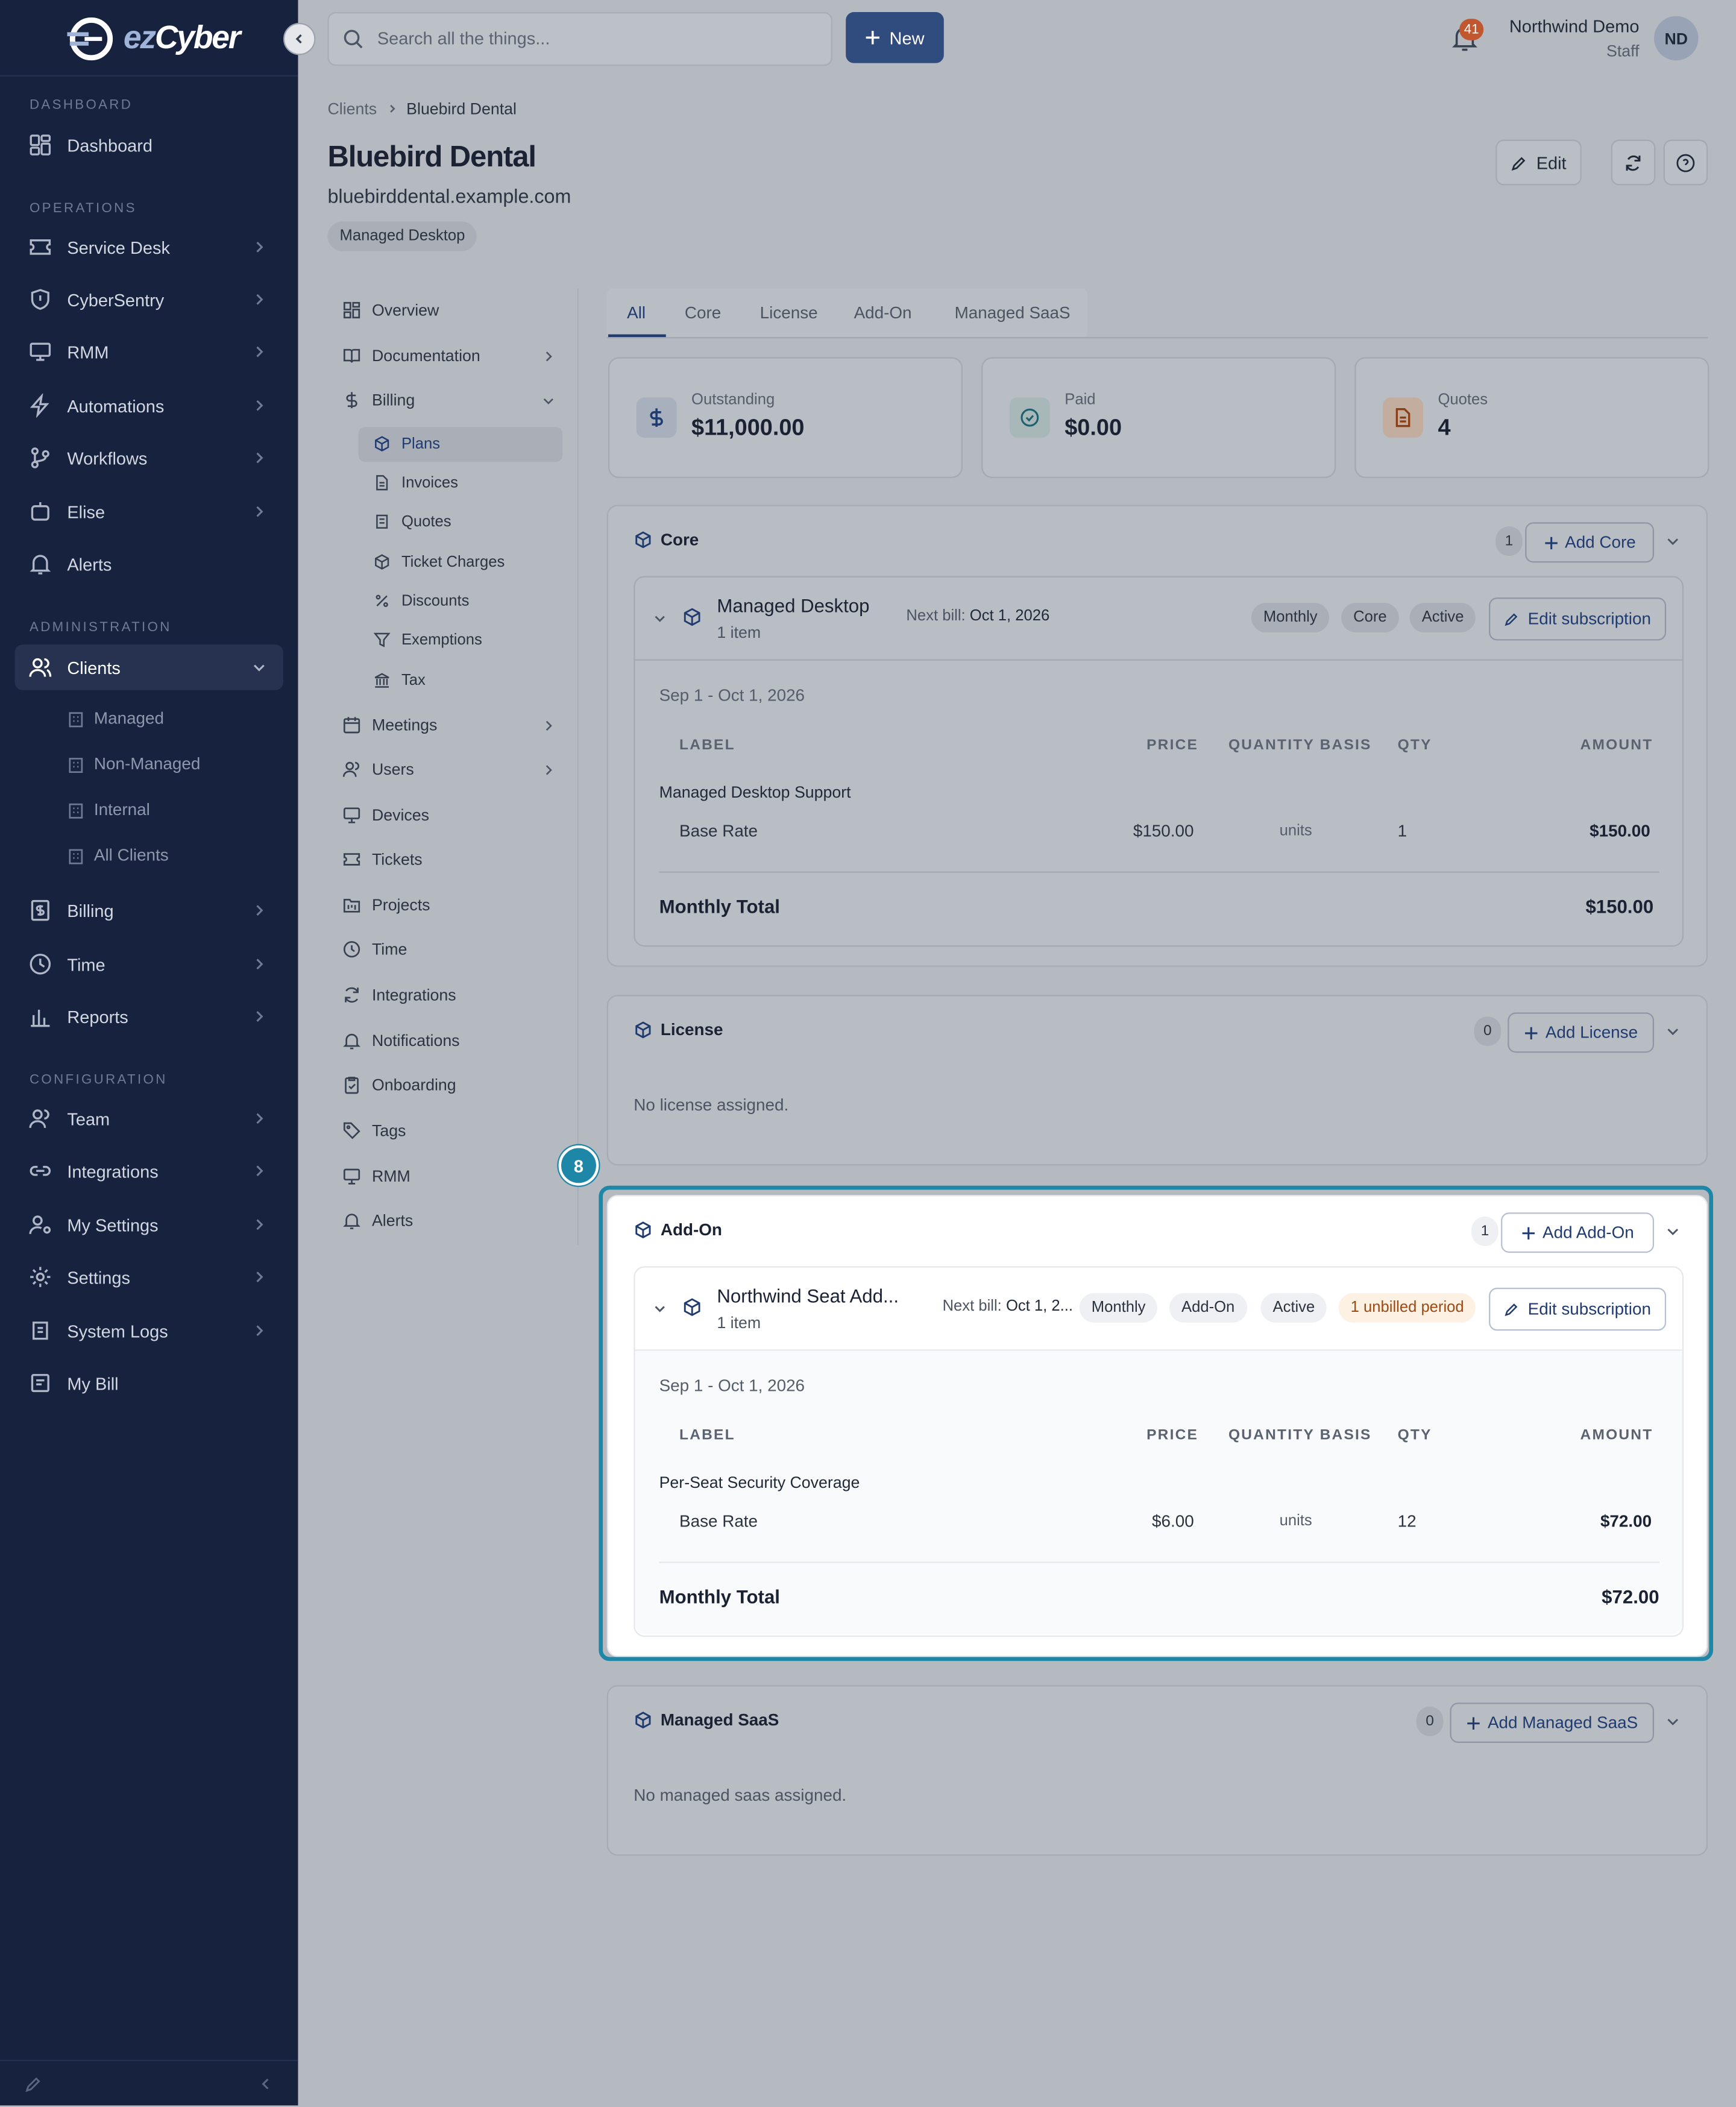  What do you see at coordinates (374, 950) in the screenshot?
I see `subnav-time: Time` at bounding box center [374, 950].